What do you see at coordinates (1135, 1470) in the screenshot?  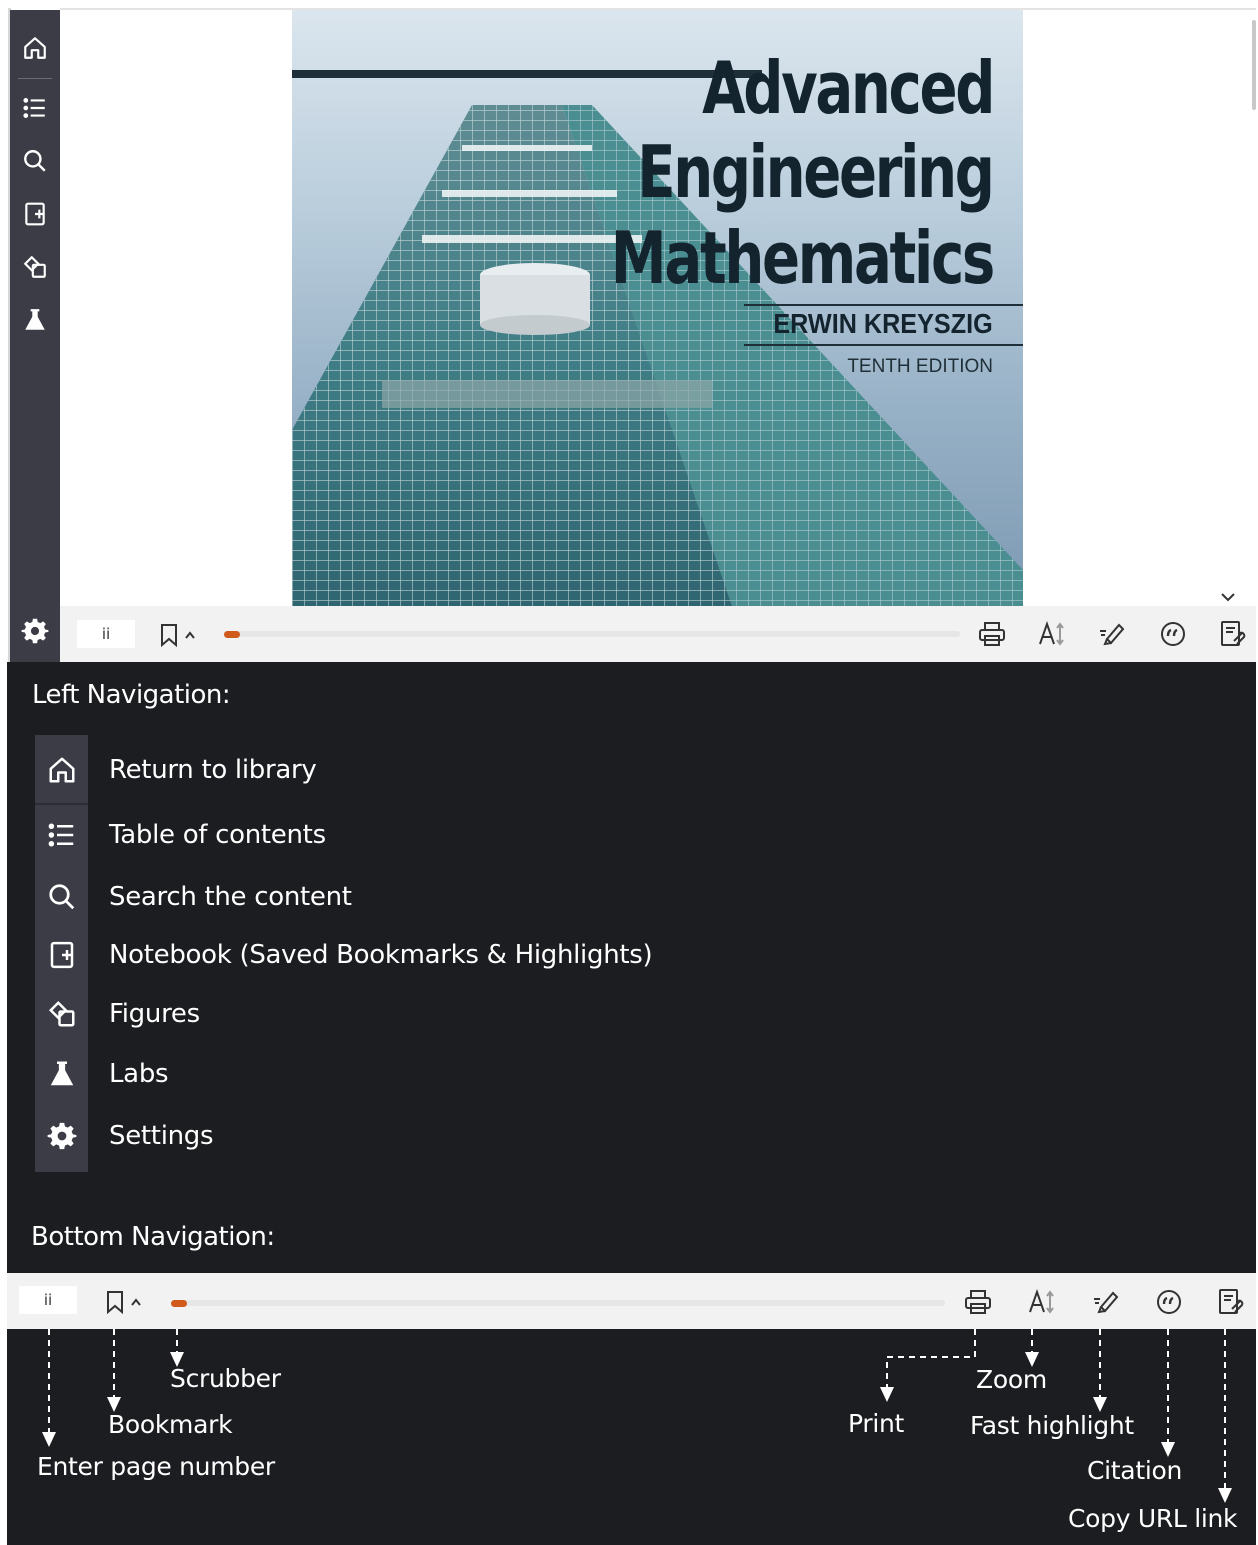 I see `annotation-citation: Citation` at bounding box center [1135, 1470].